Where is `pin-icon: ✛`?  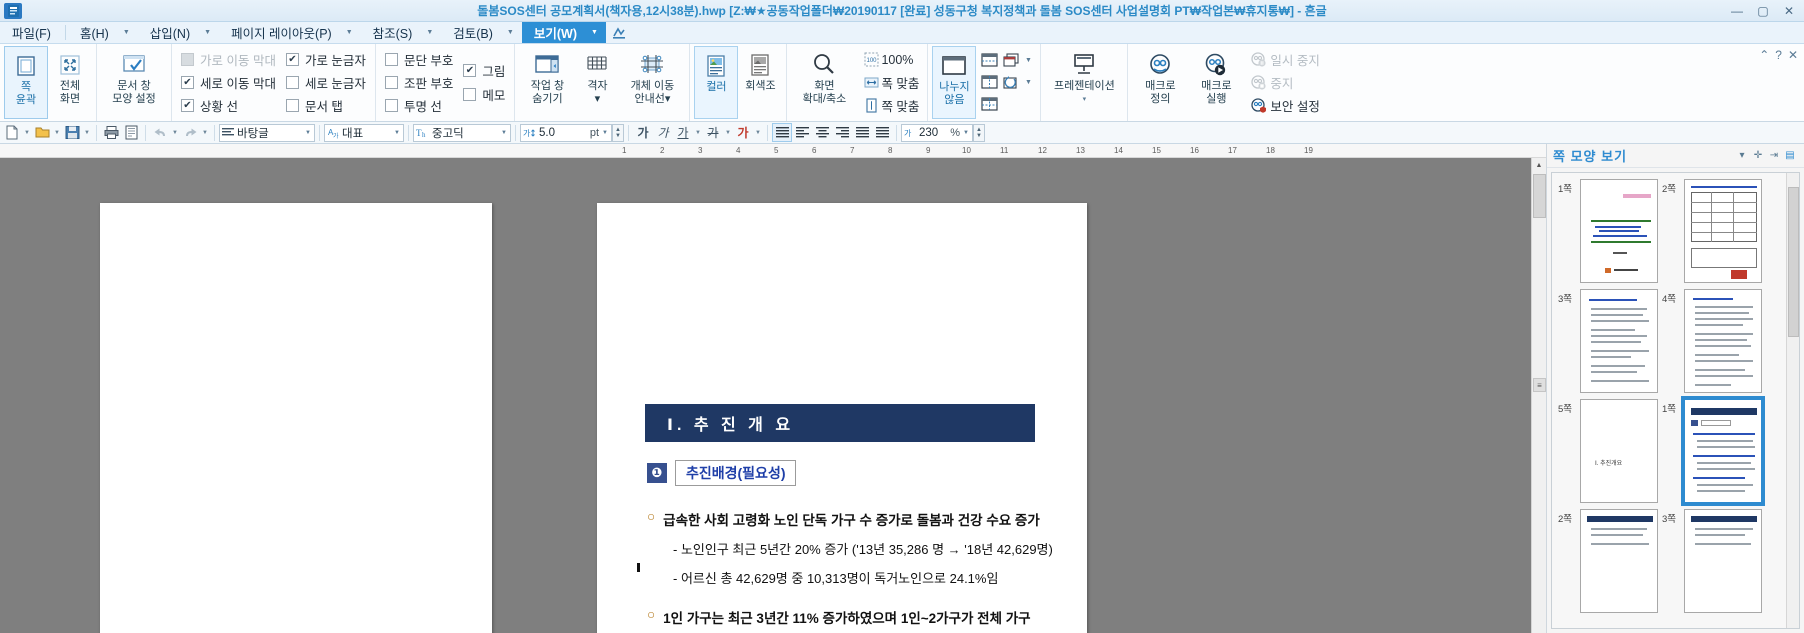 pin-icon: ✛ is located at coordinates (1758, 155).